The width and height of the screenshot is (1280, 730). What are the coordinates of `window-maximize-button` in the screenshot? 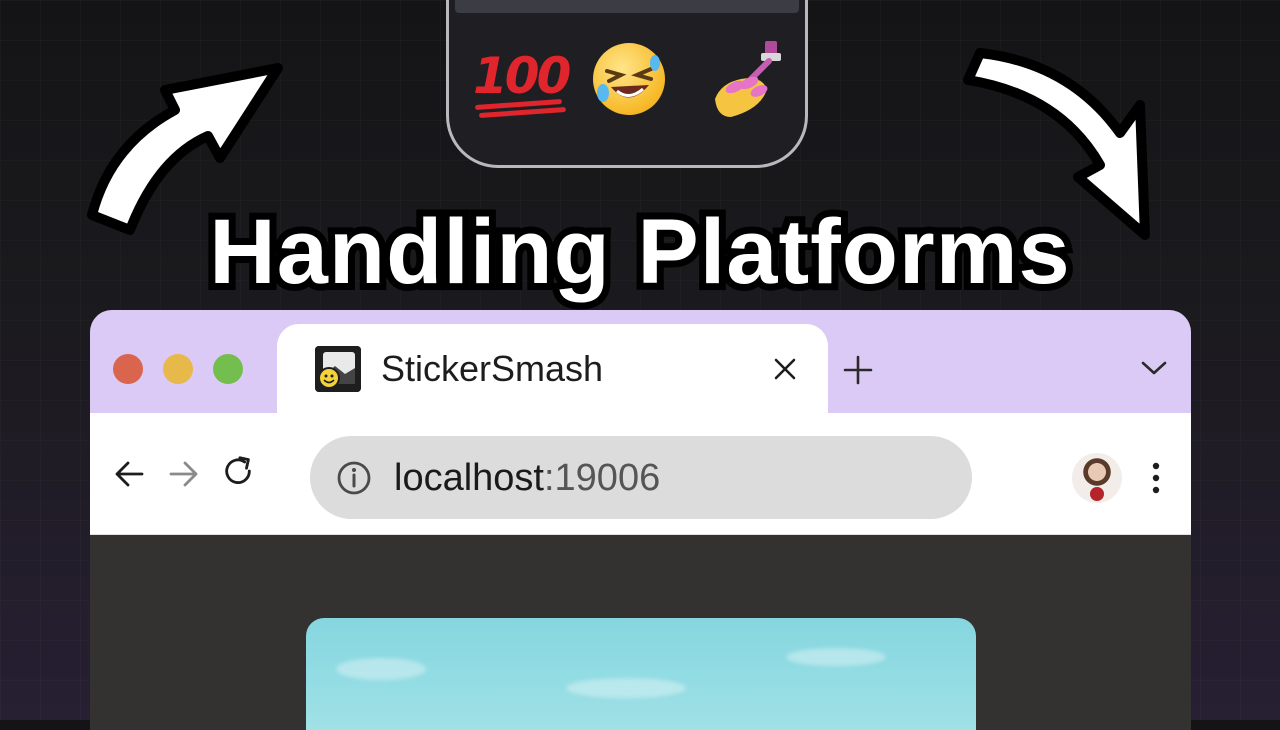 It's located at (228, 369).